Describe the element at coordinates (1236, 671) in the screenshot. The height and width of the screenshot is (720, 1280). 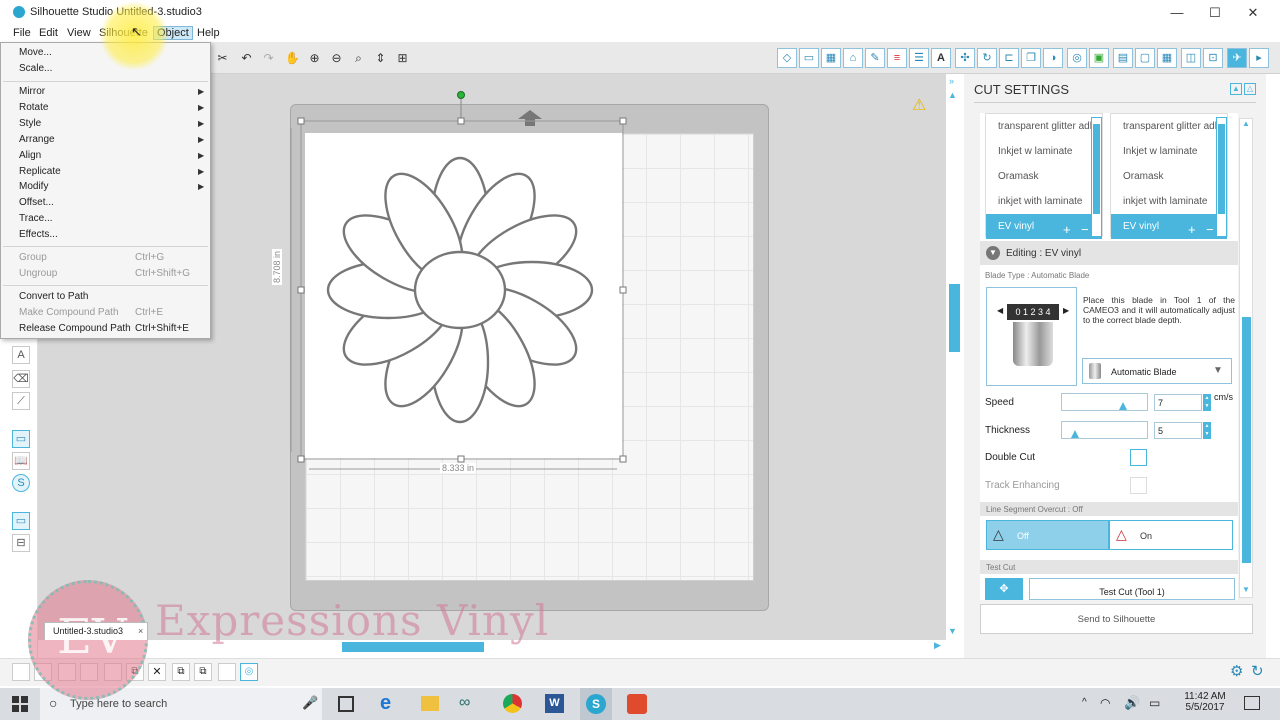
I see `settings-gear-icon: ⚙` at that location.